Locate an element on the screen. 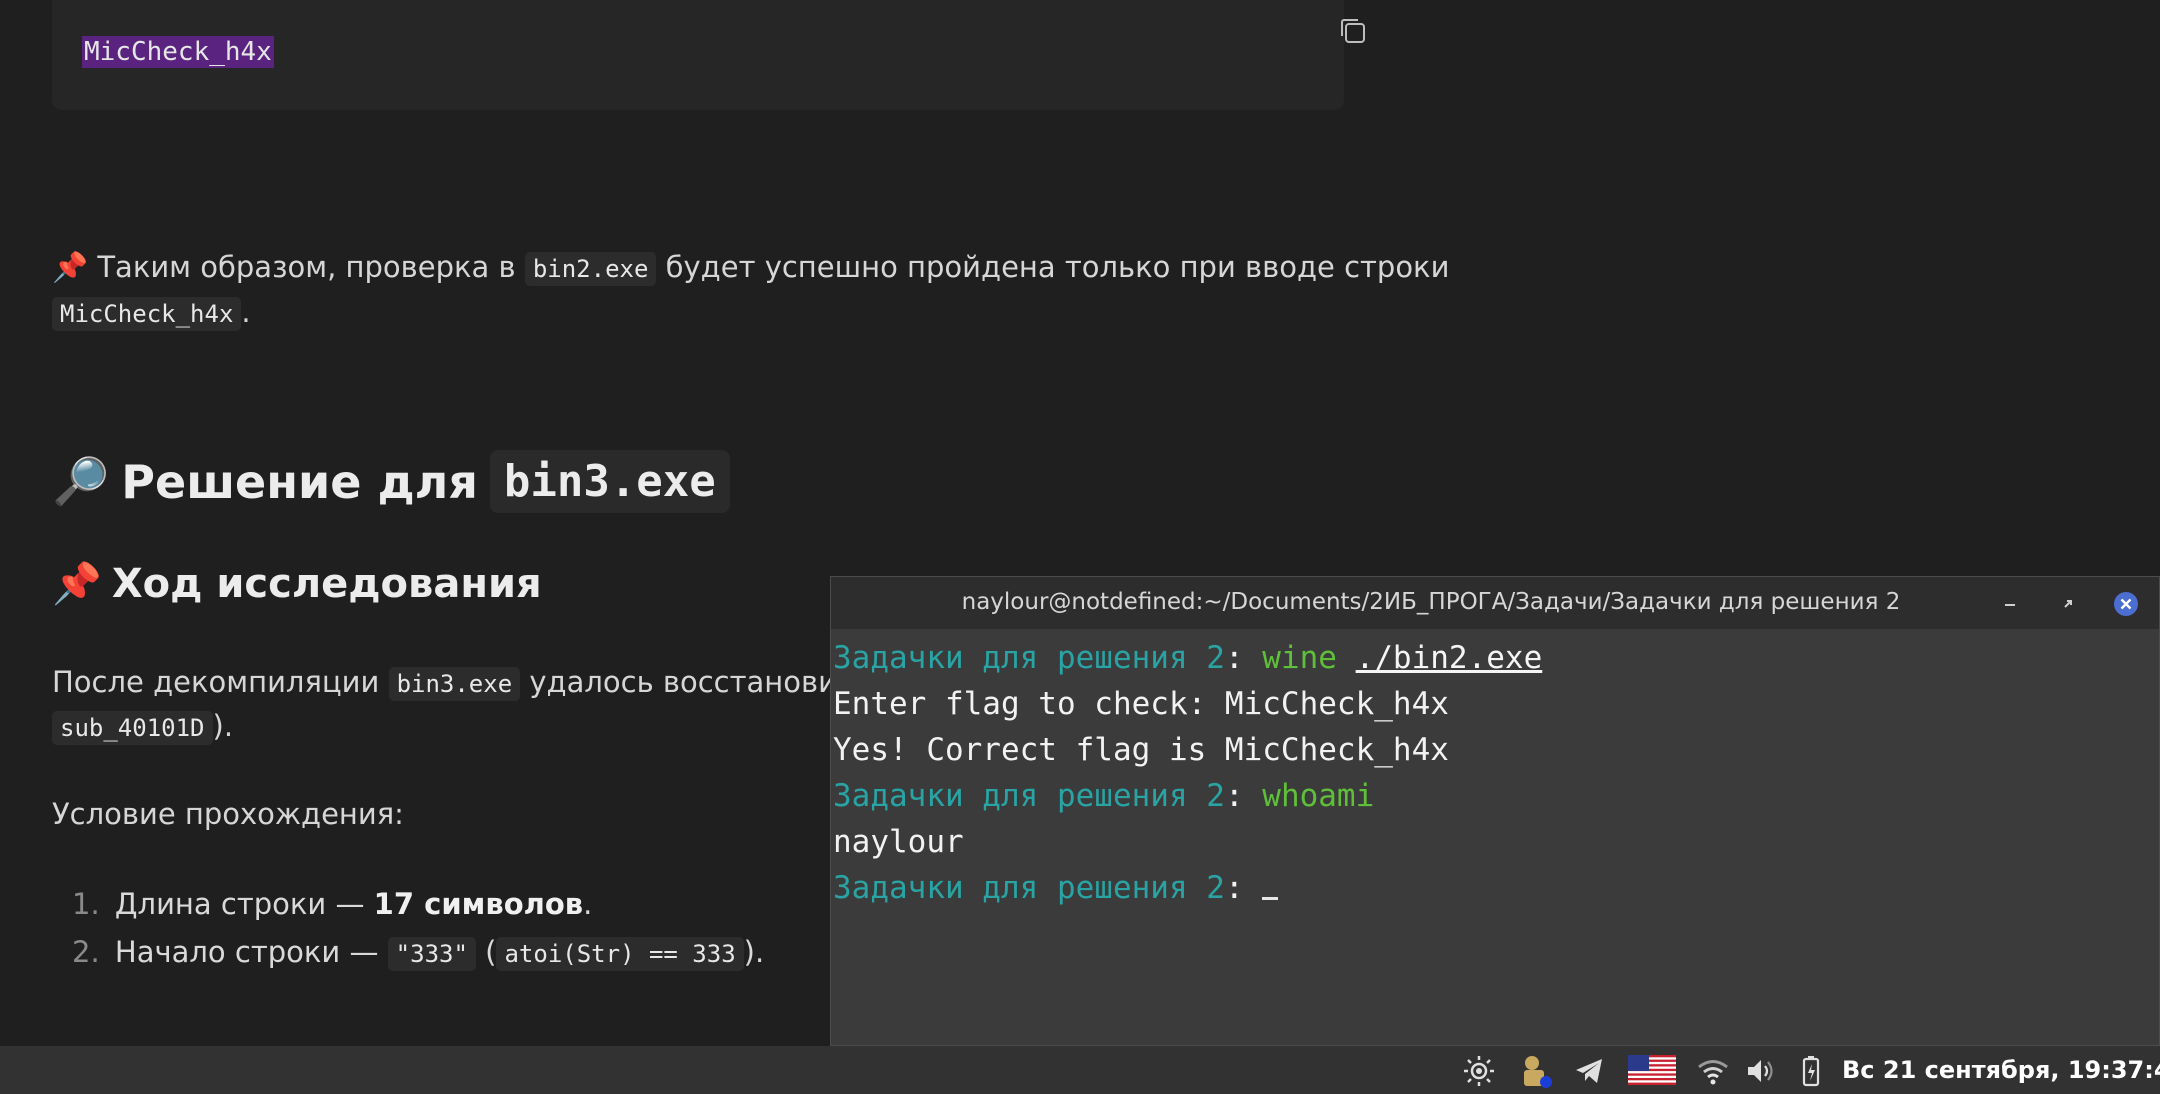  vpn-lock-icon is located at coordinates (1535, 1070).